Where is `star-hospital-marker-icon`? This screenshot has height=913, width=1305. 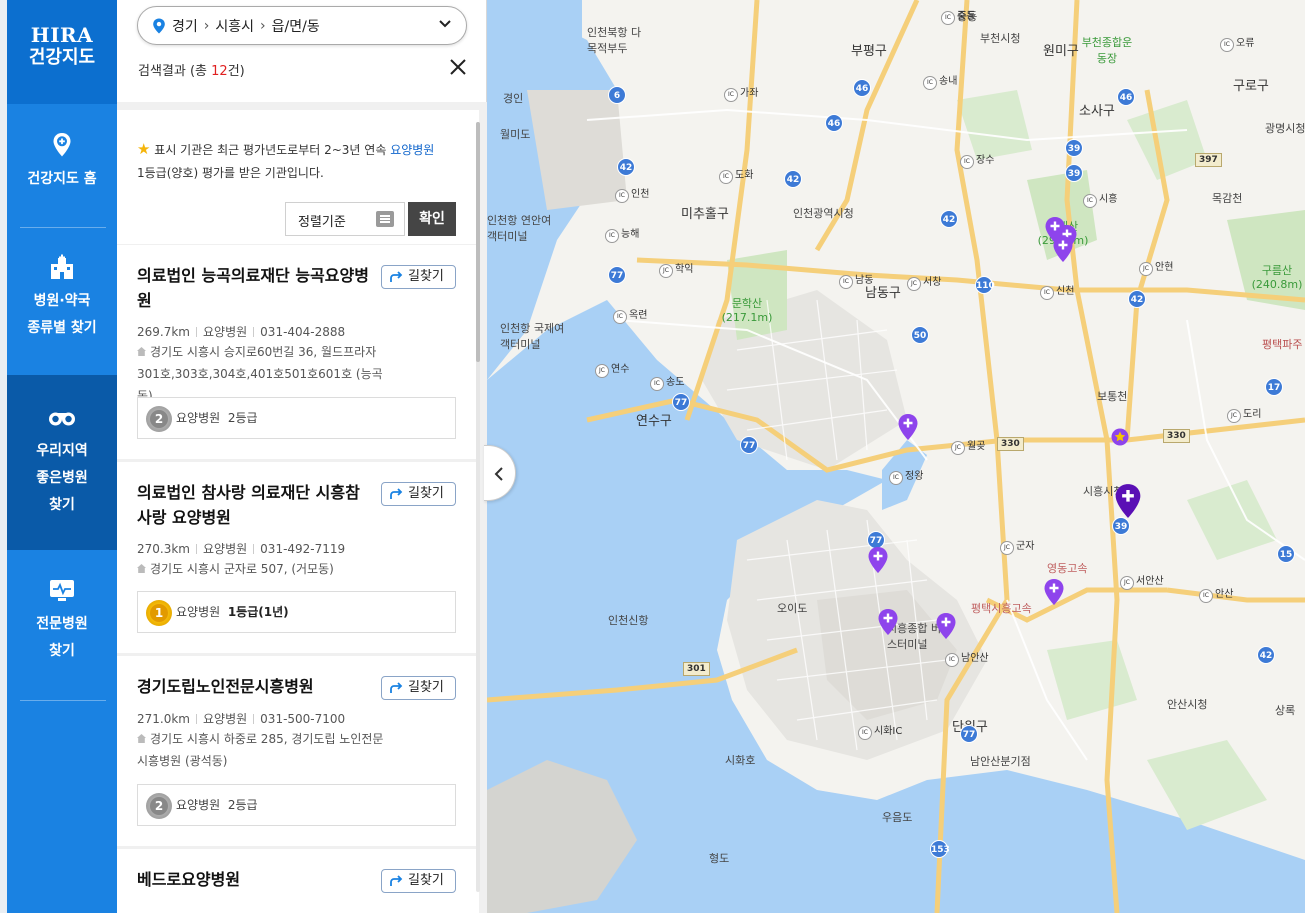
star-hospital-marker-icon is located at coordinates (1120, 439).